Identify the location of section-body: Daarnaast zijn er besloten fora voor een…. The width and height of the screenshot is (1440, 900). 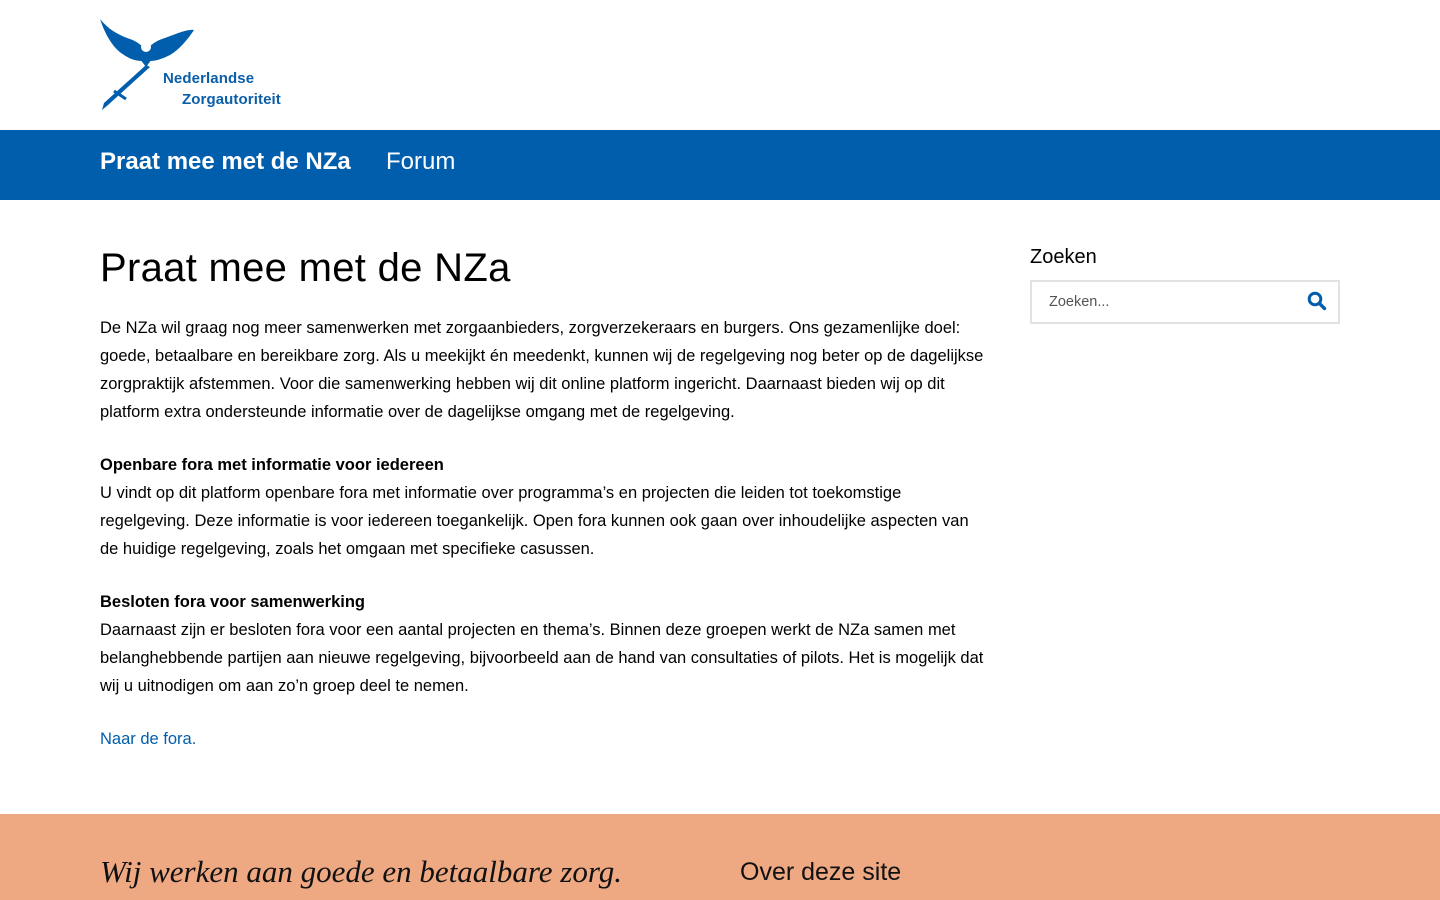
(542, 658).